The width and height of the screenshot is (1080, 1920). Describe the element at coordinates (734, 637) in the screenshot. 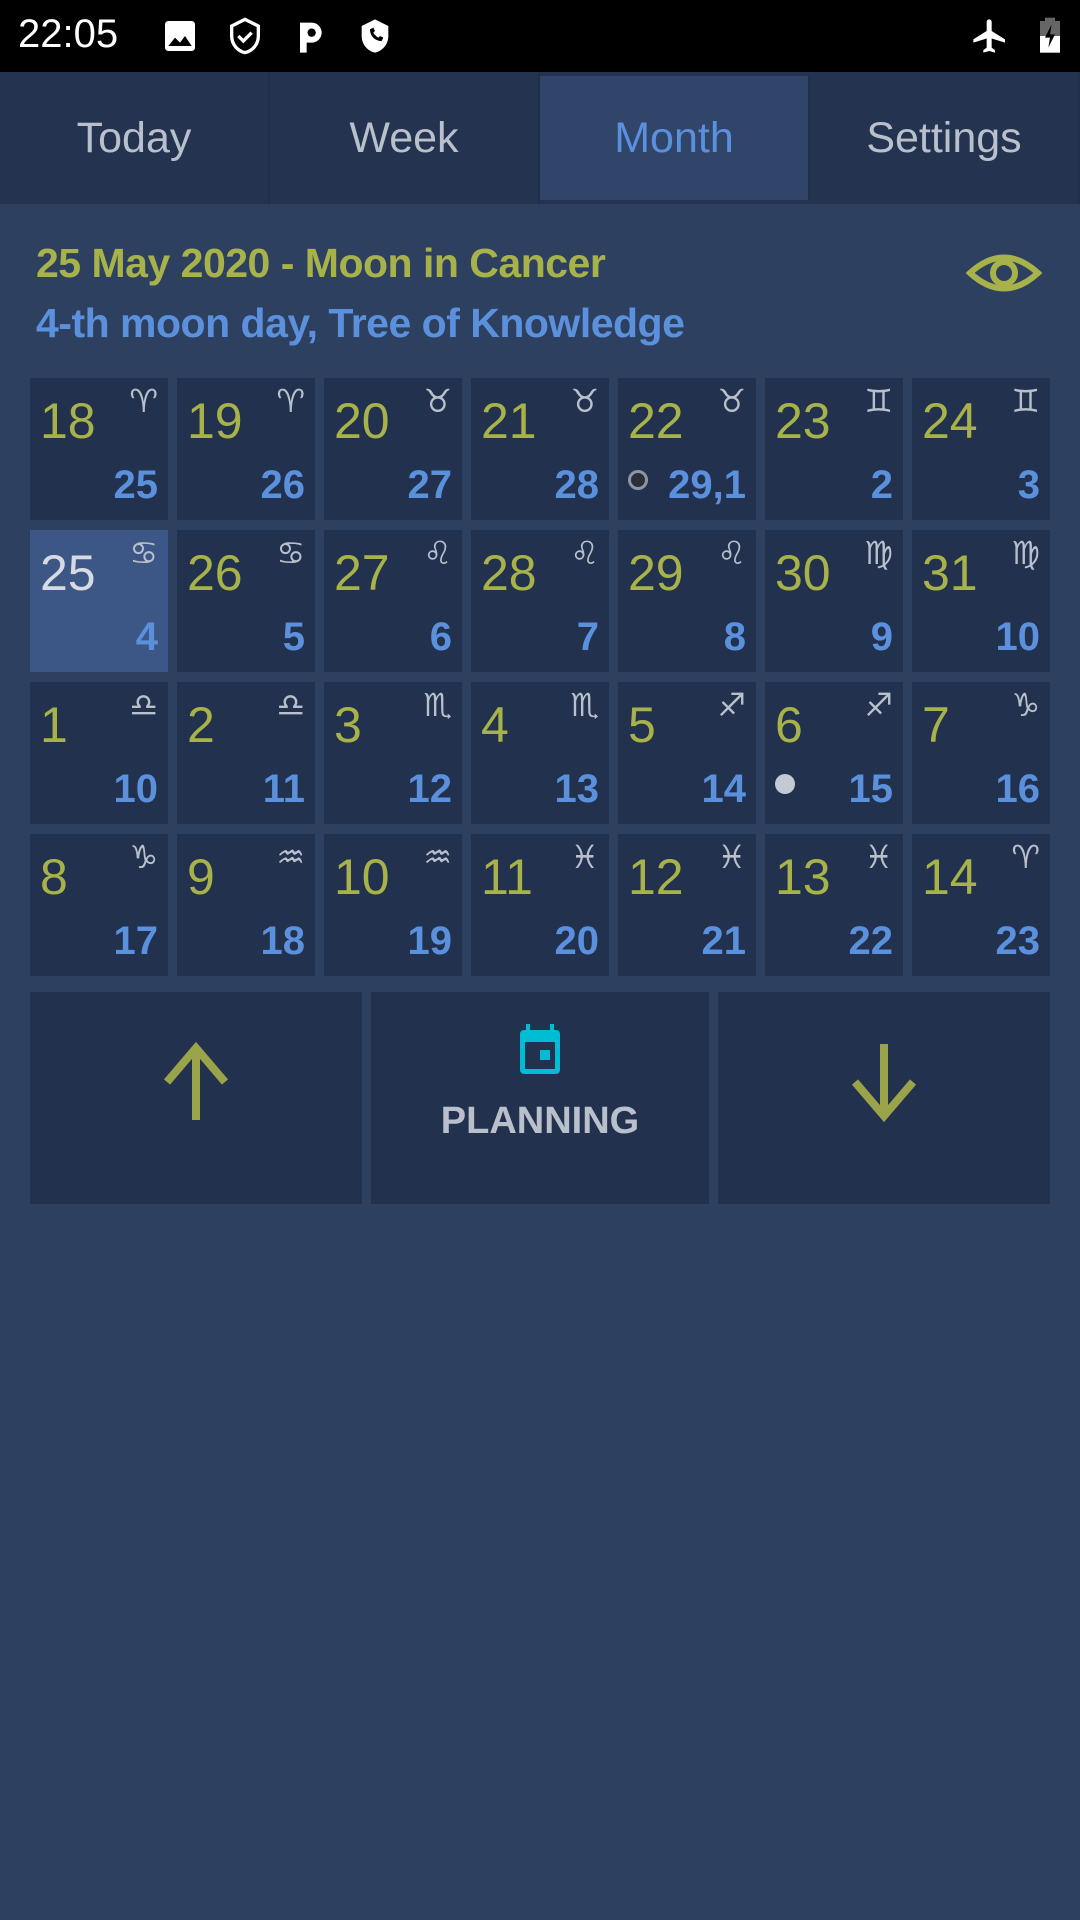

I see `moon-day-number: 8` at that location.